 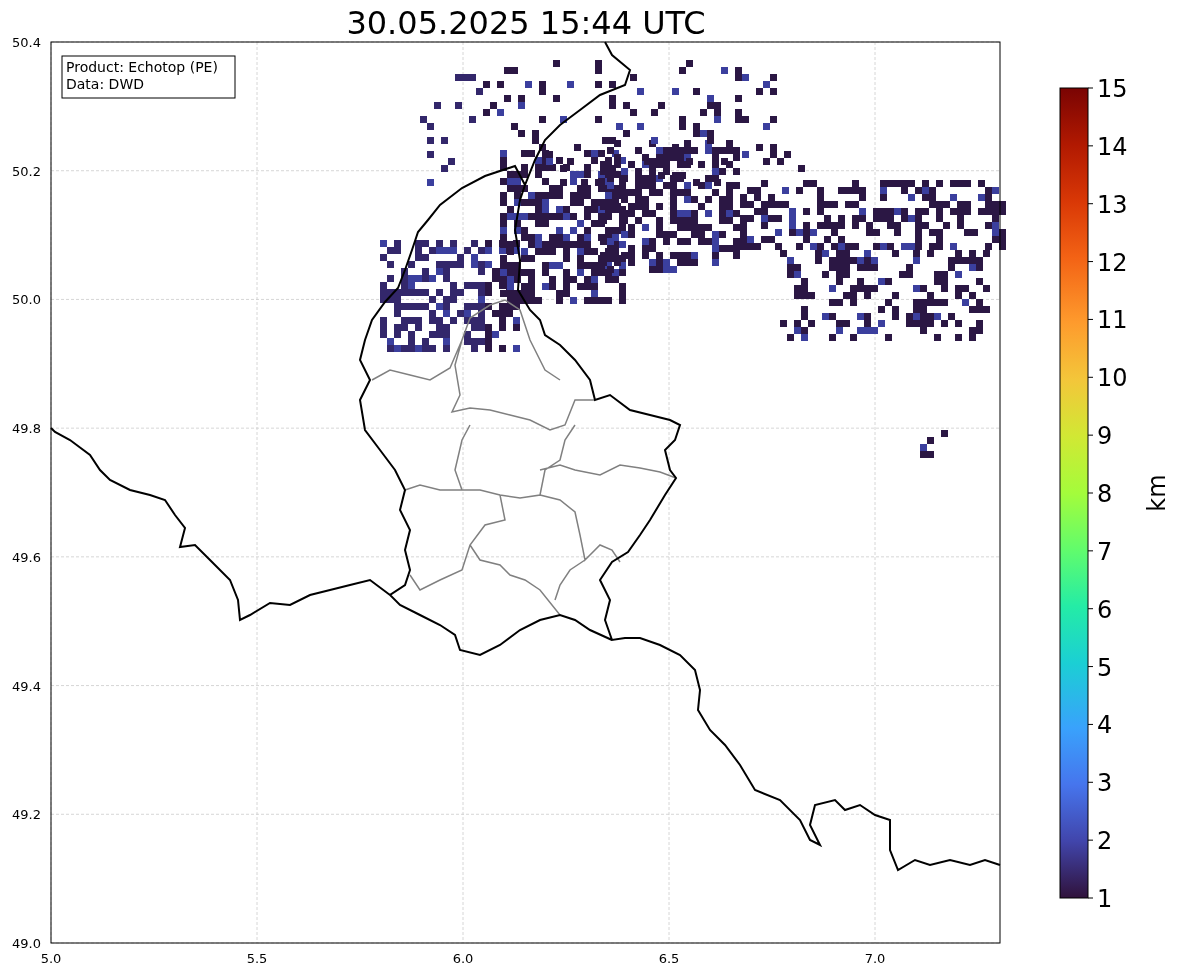 I want to click on colorbar-tick-label: 6, so click(x=1105, y=609).